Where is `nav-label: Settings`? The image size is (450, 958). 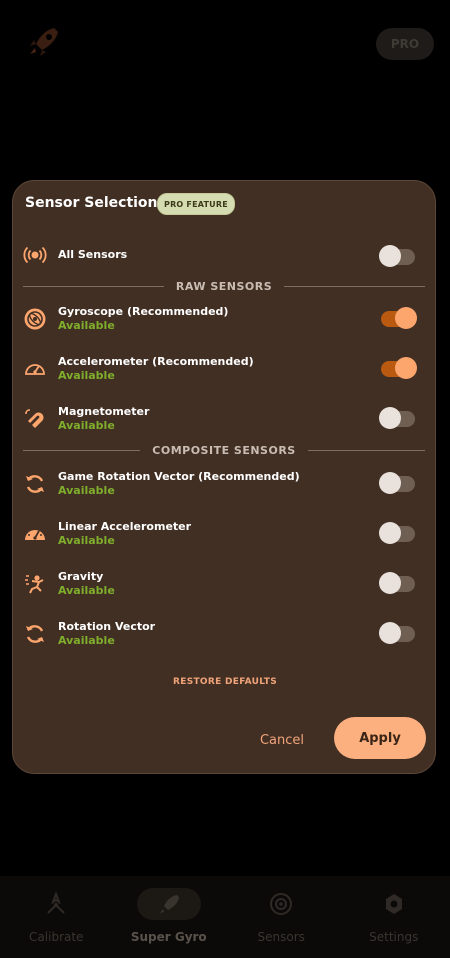 nav-label: Settings is located at coordinates (394, 937).